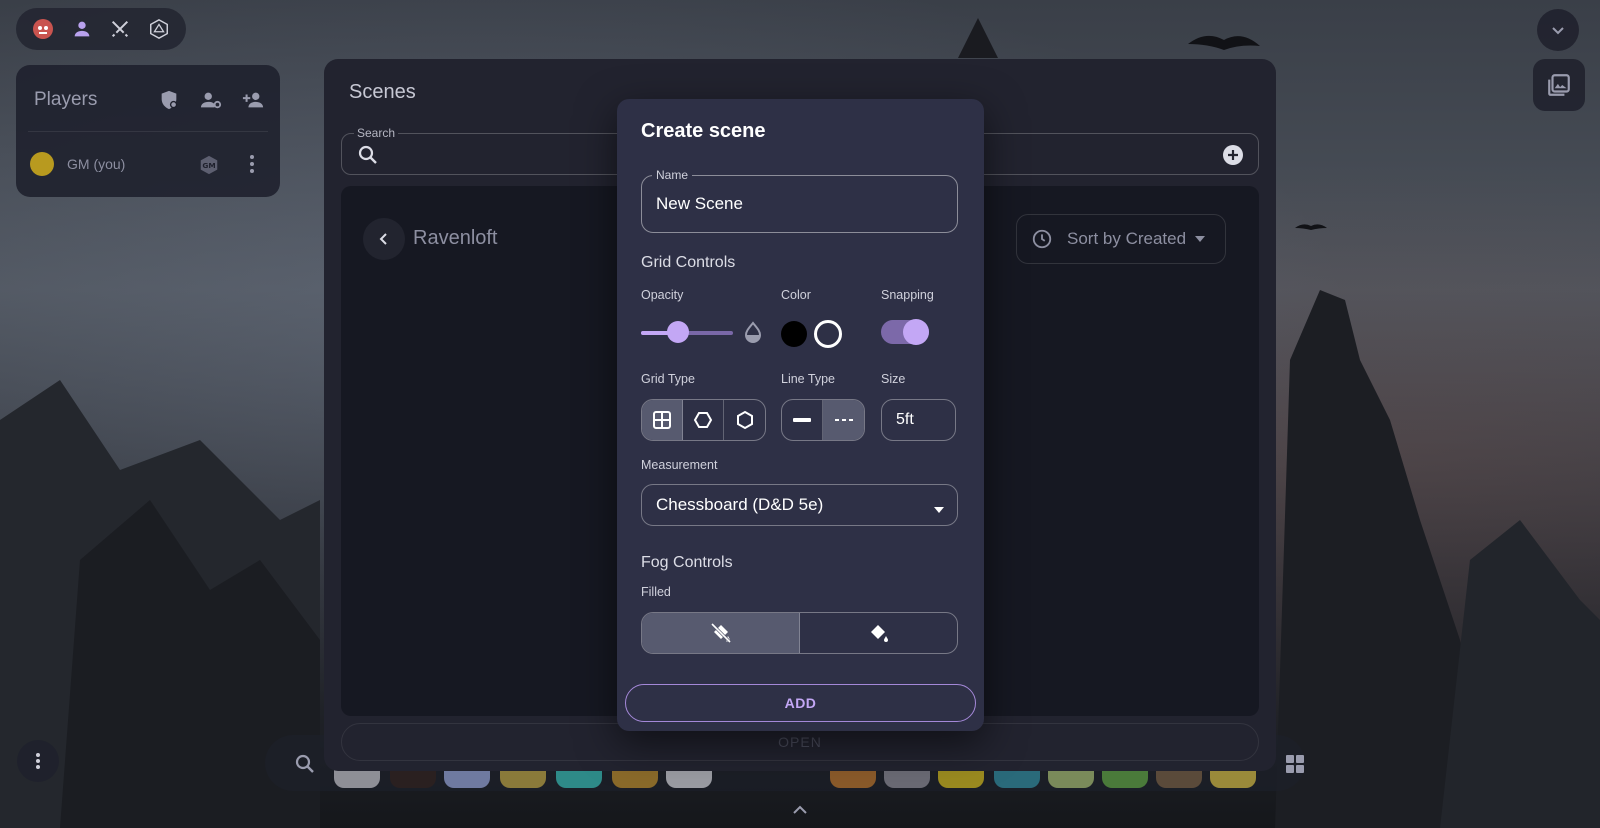  What do you see at coordinates (382, 92) in the screenshot?
I see `scenes-title: Scenes` at bounding box center [382, 92].